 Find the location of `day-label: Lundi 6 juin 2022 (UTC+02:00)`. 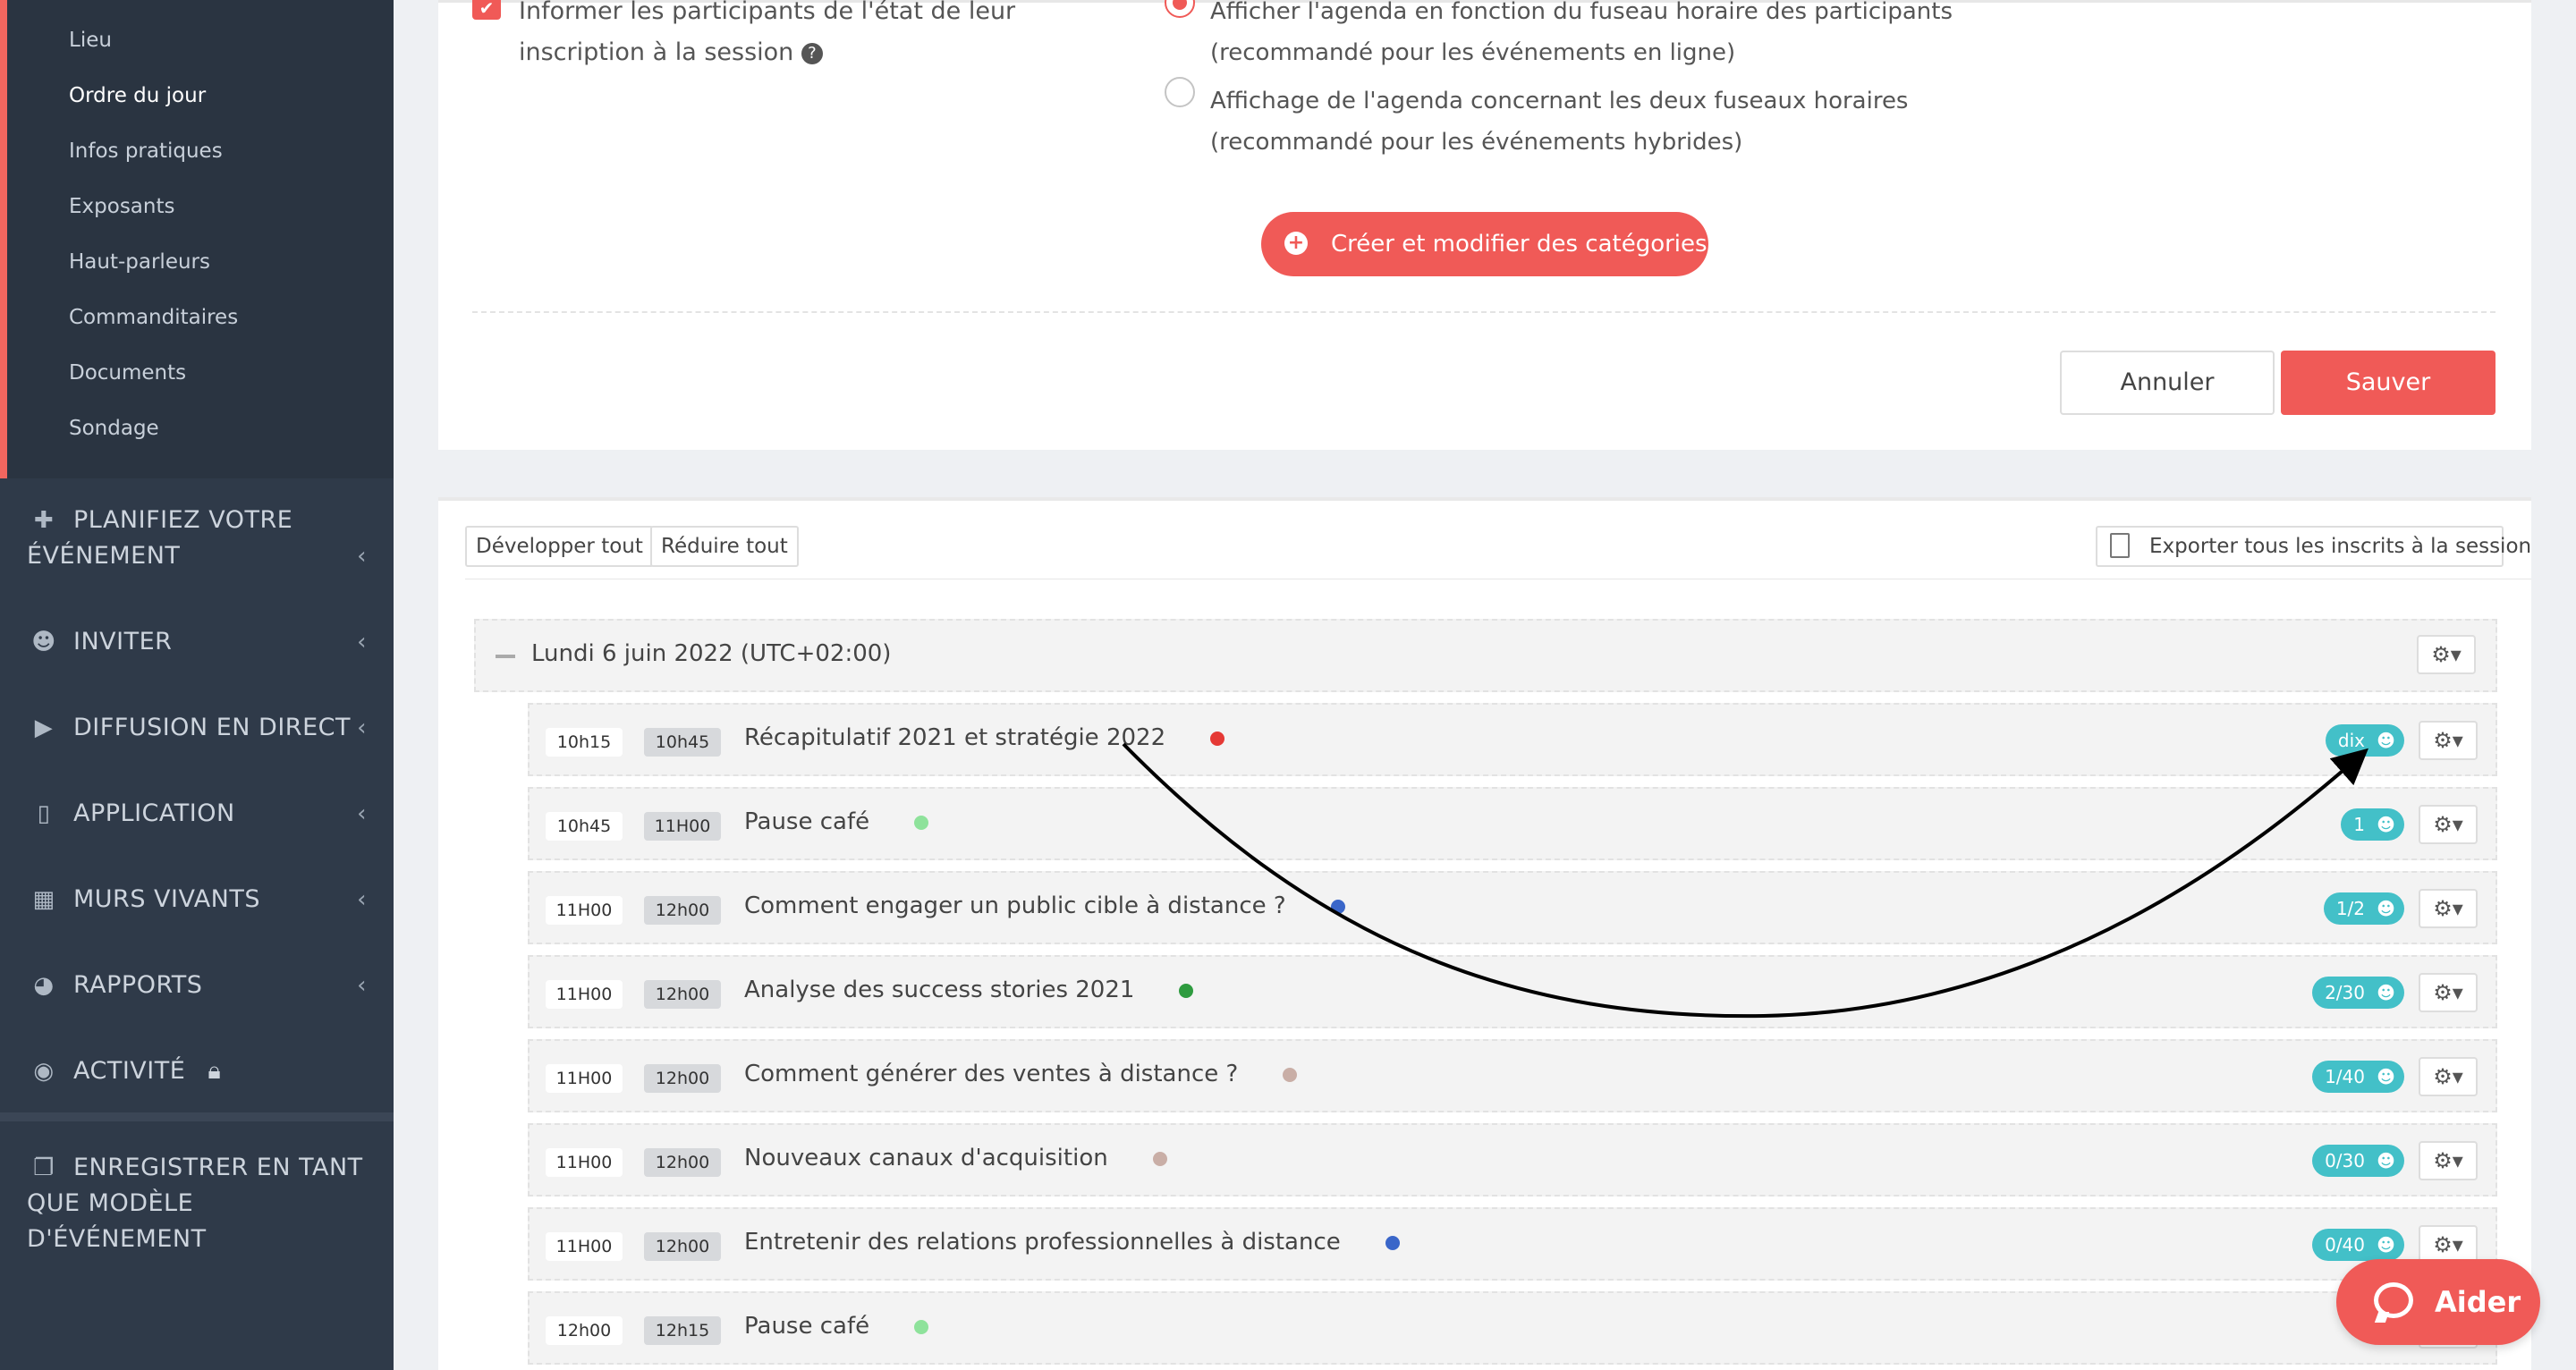

day-label: Lundi 6 juin 2022 (UTC+02:00) is located at coordinates (711, 653).